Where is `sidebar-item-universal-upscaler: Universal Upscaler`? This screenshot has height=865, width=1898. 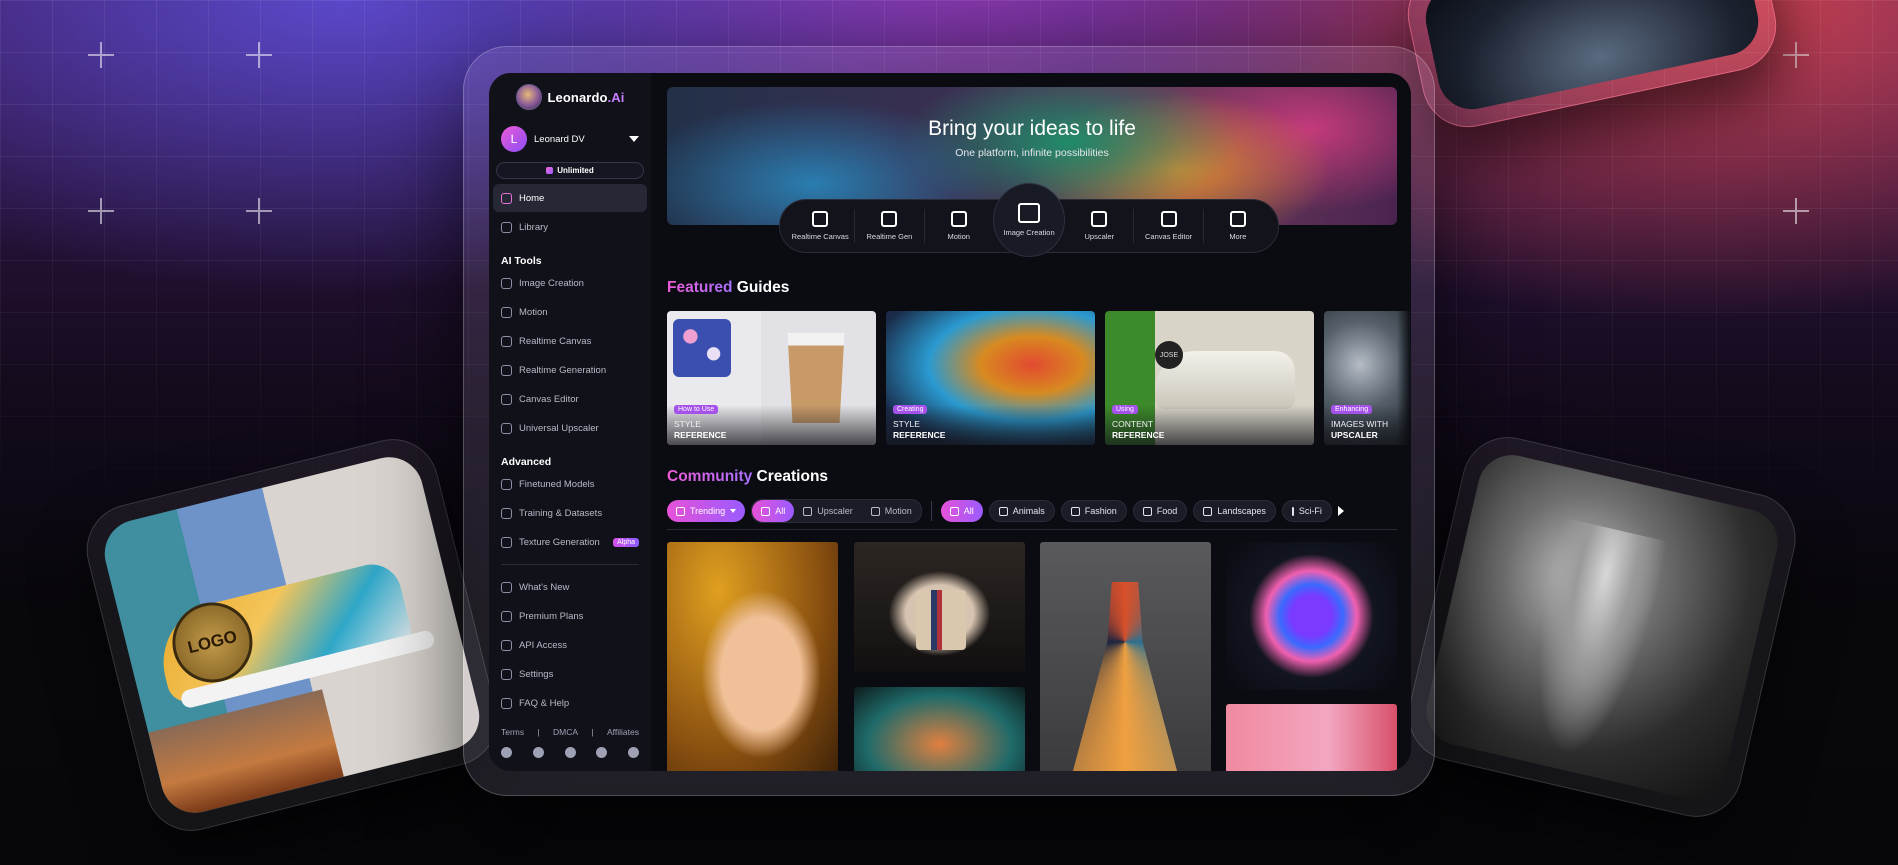
sidebar-item-universal-upscaler: Universal Upscaler is located at coordinates (570, 428).